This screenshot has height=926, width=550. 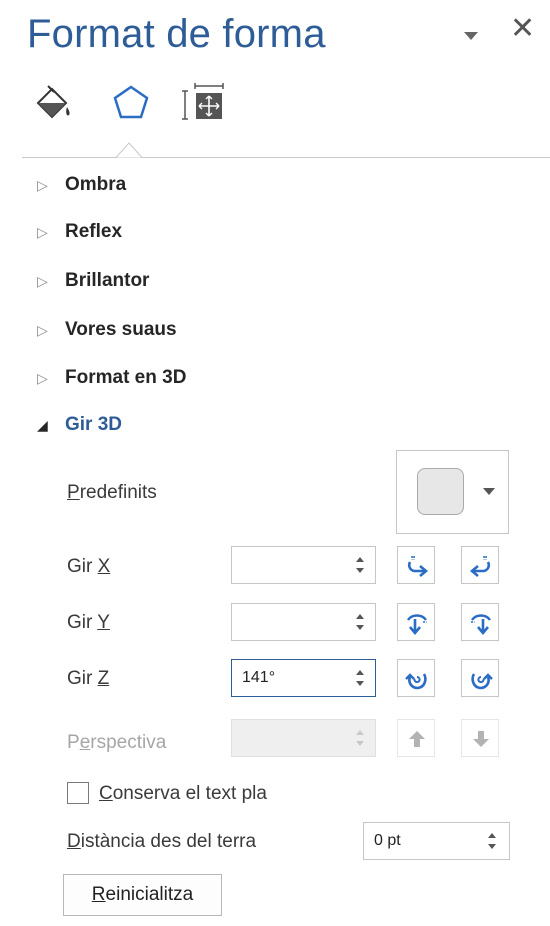 I want to click on perspective-increase-button, so click(x=416, y=738).